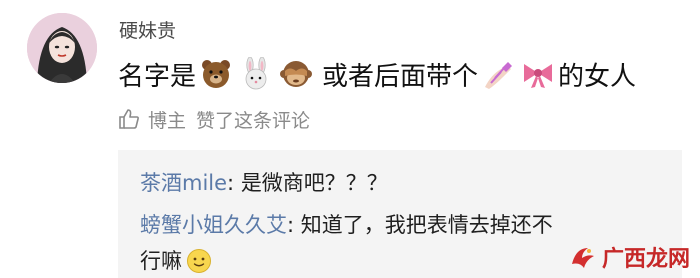  Describe the element at coordinates (256, 74) in the screenshot. I see `rabbit-emoji` at that location.